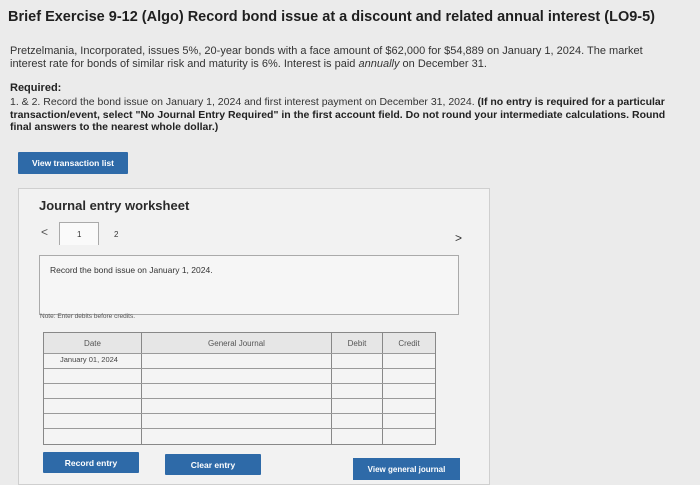  I want to click on column-header-debit: Debit, so click(357, 343).